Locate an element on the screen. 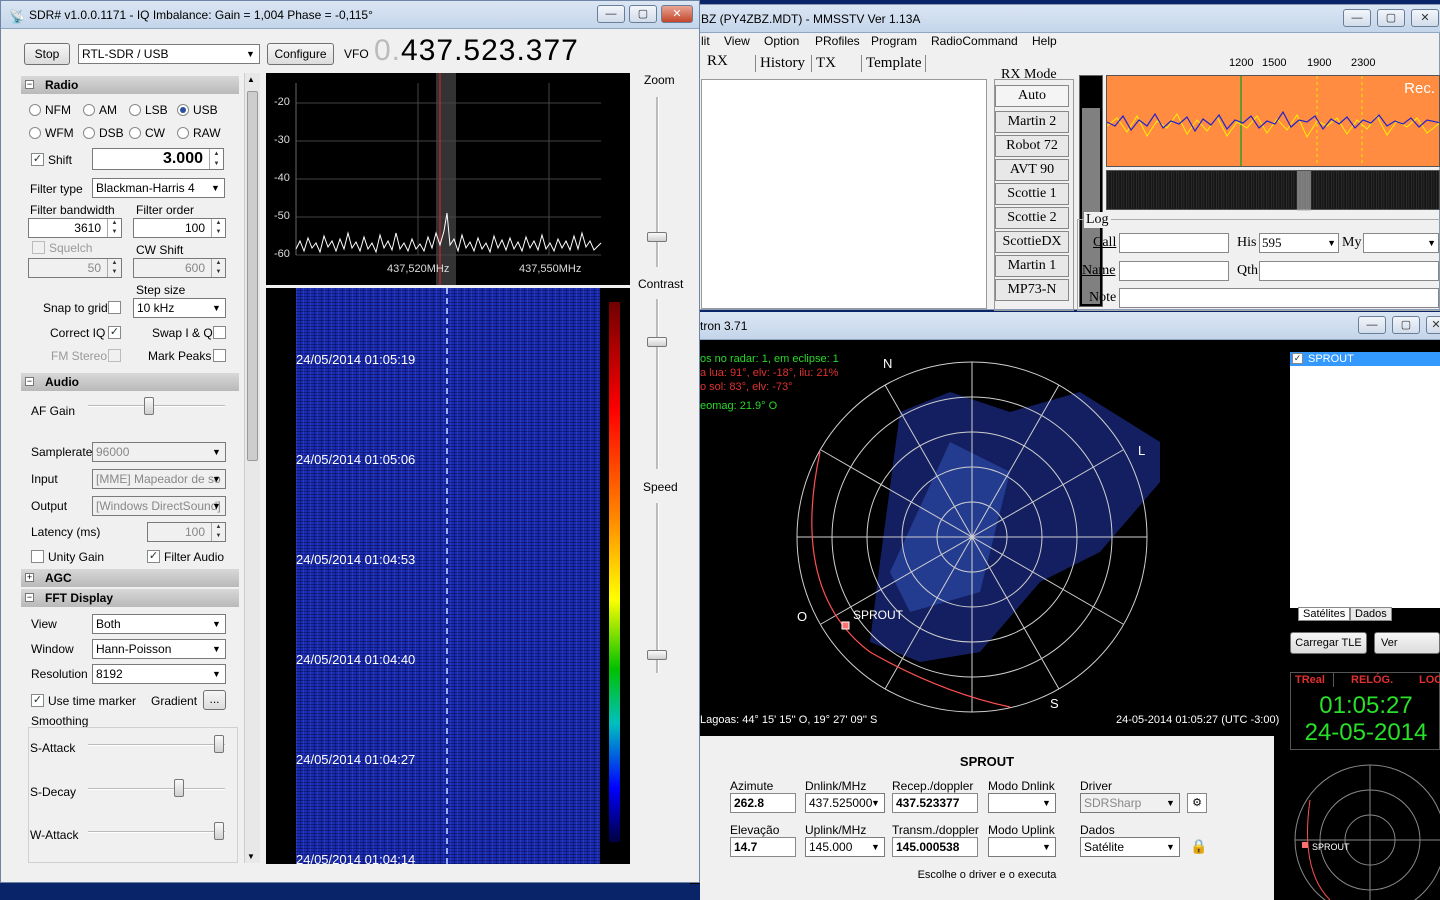 The height and width of the screenshot is (900, 1440). view-select: Both ▼ is located at coordinates (159, 624).